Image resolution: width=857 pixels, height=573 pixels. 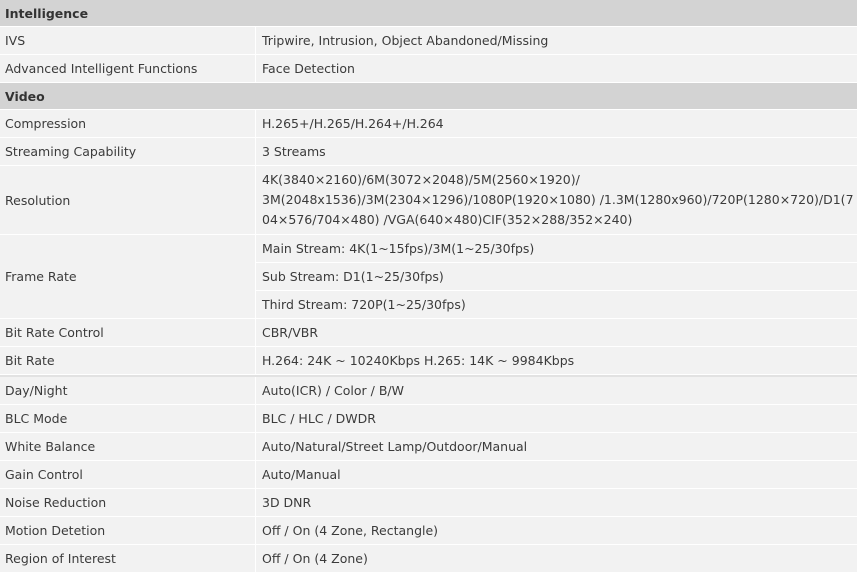 I want to click on spec-label: Gain Control, so click(x=128, y=474).